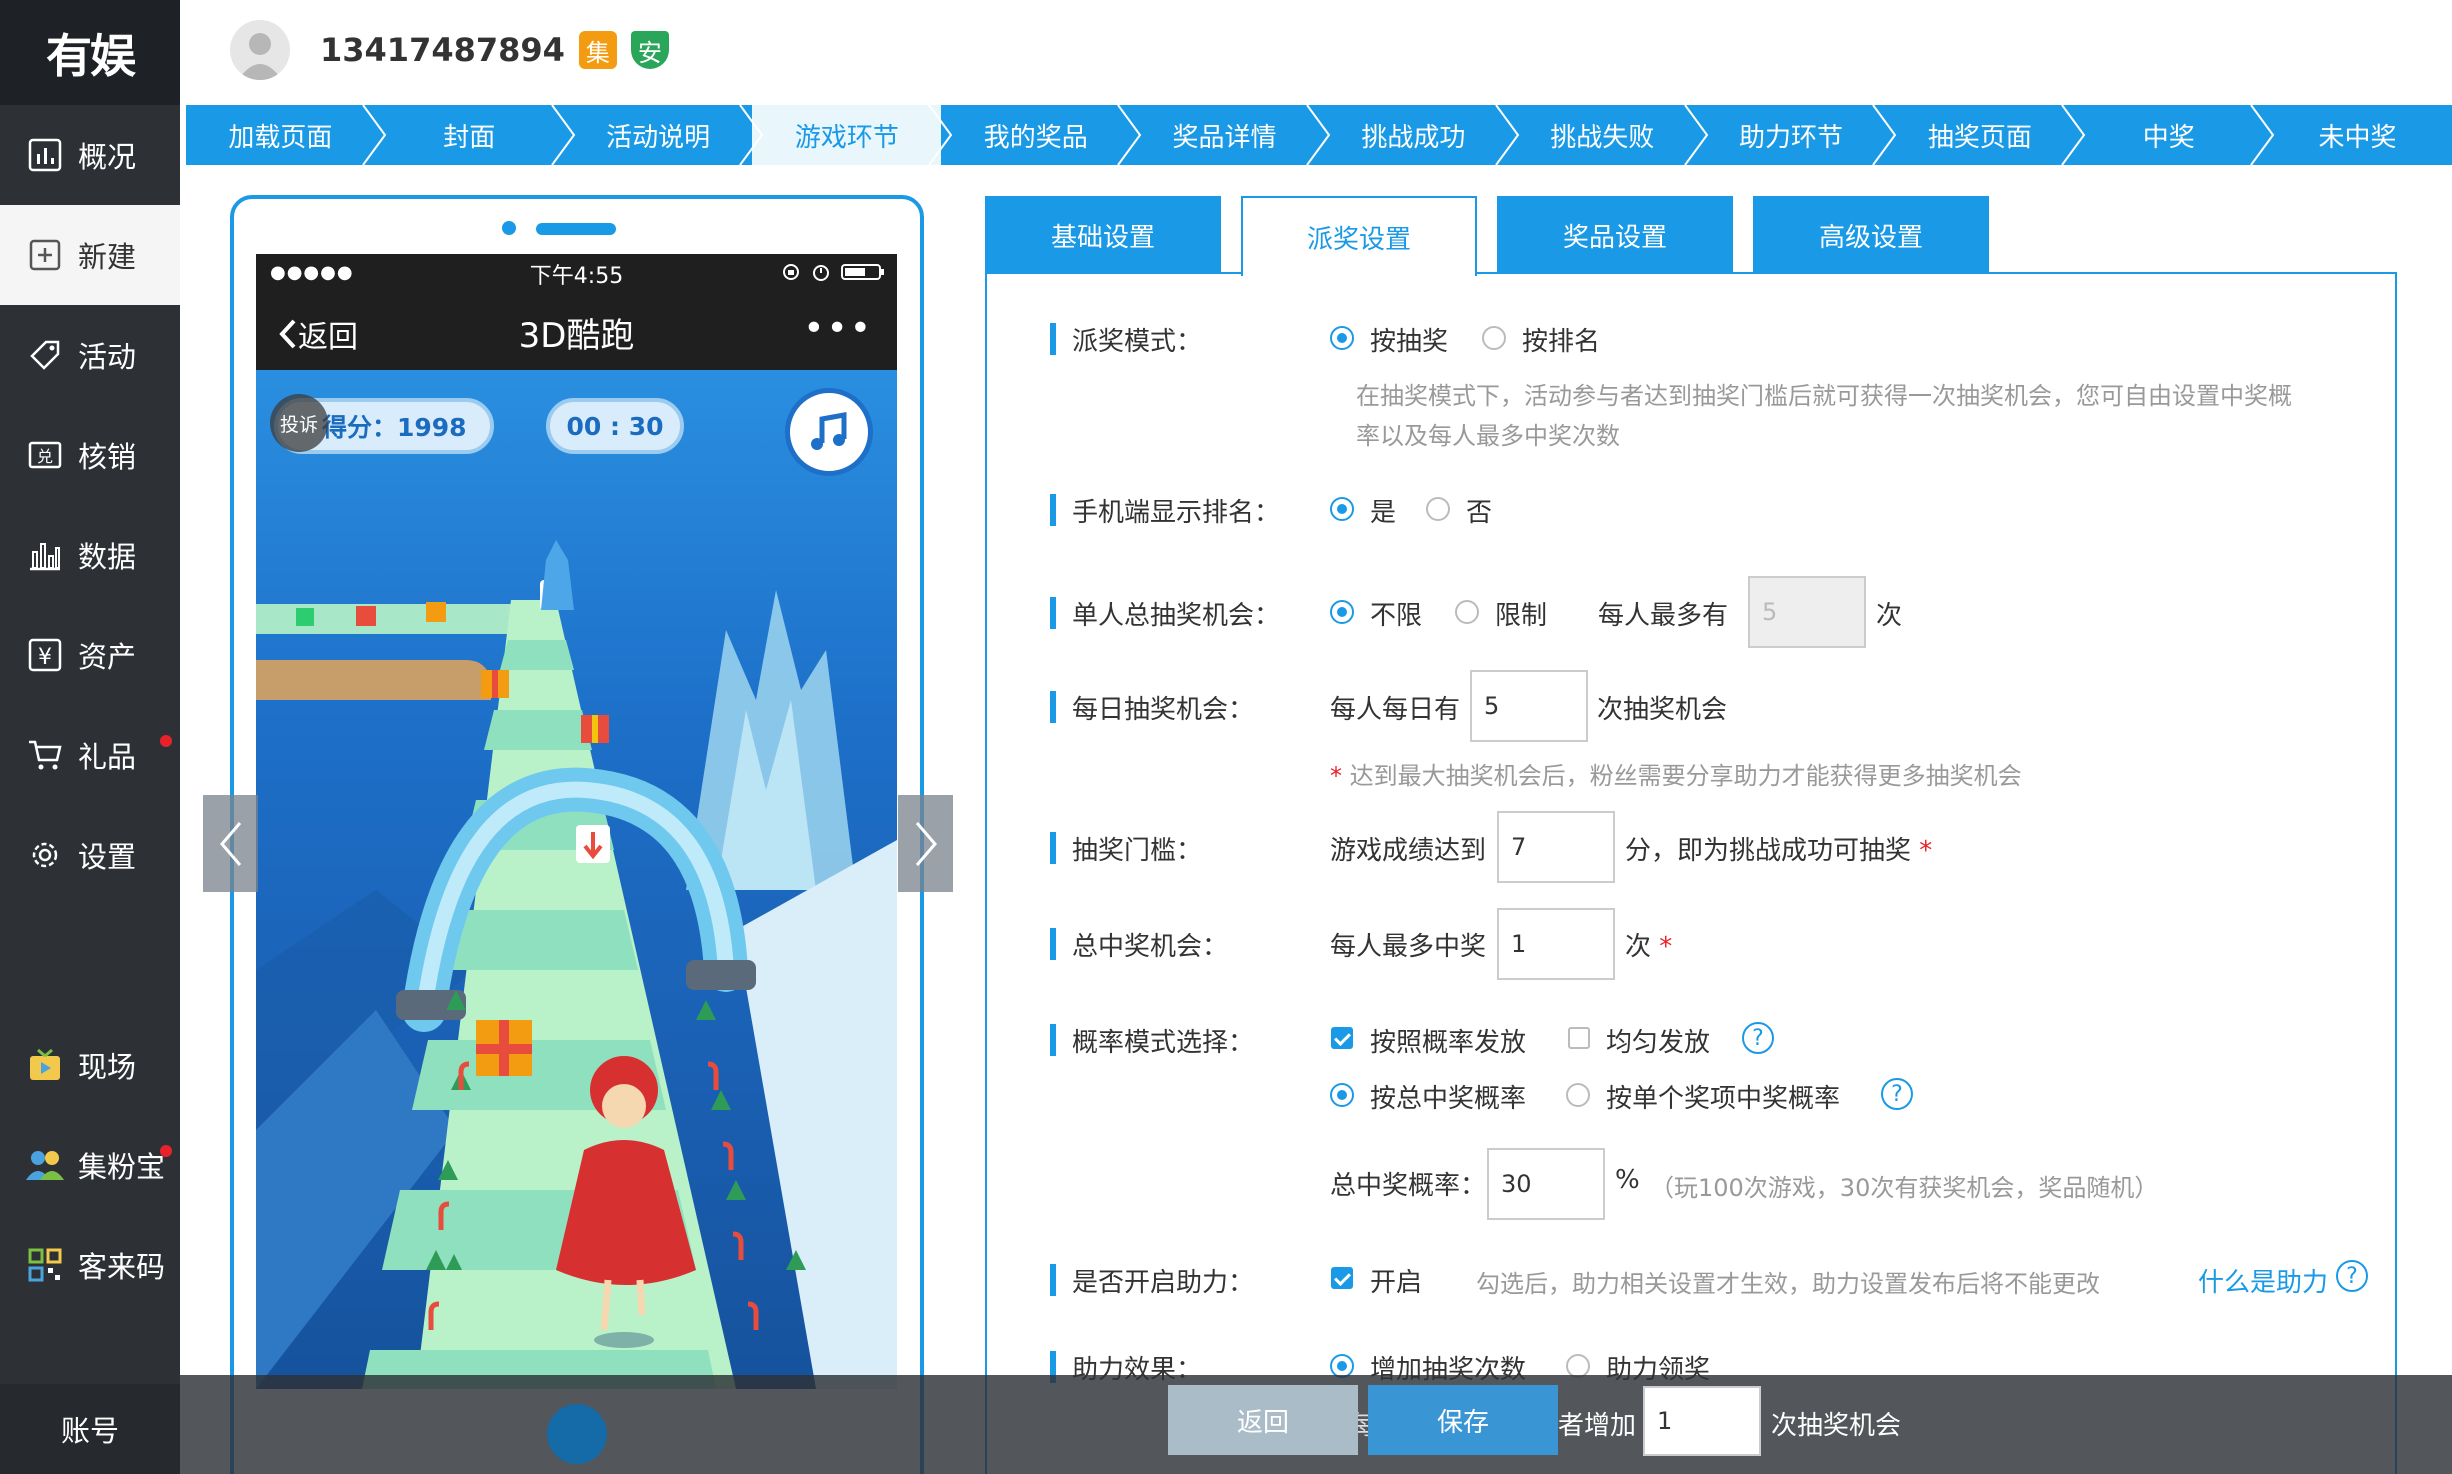  What do you see at coordinates (1342, 1038) in the screenshot?
I see `prob-by-probability-checkbox` at bounding box center [1342, 1038].